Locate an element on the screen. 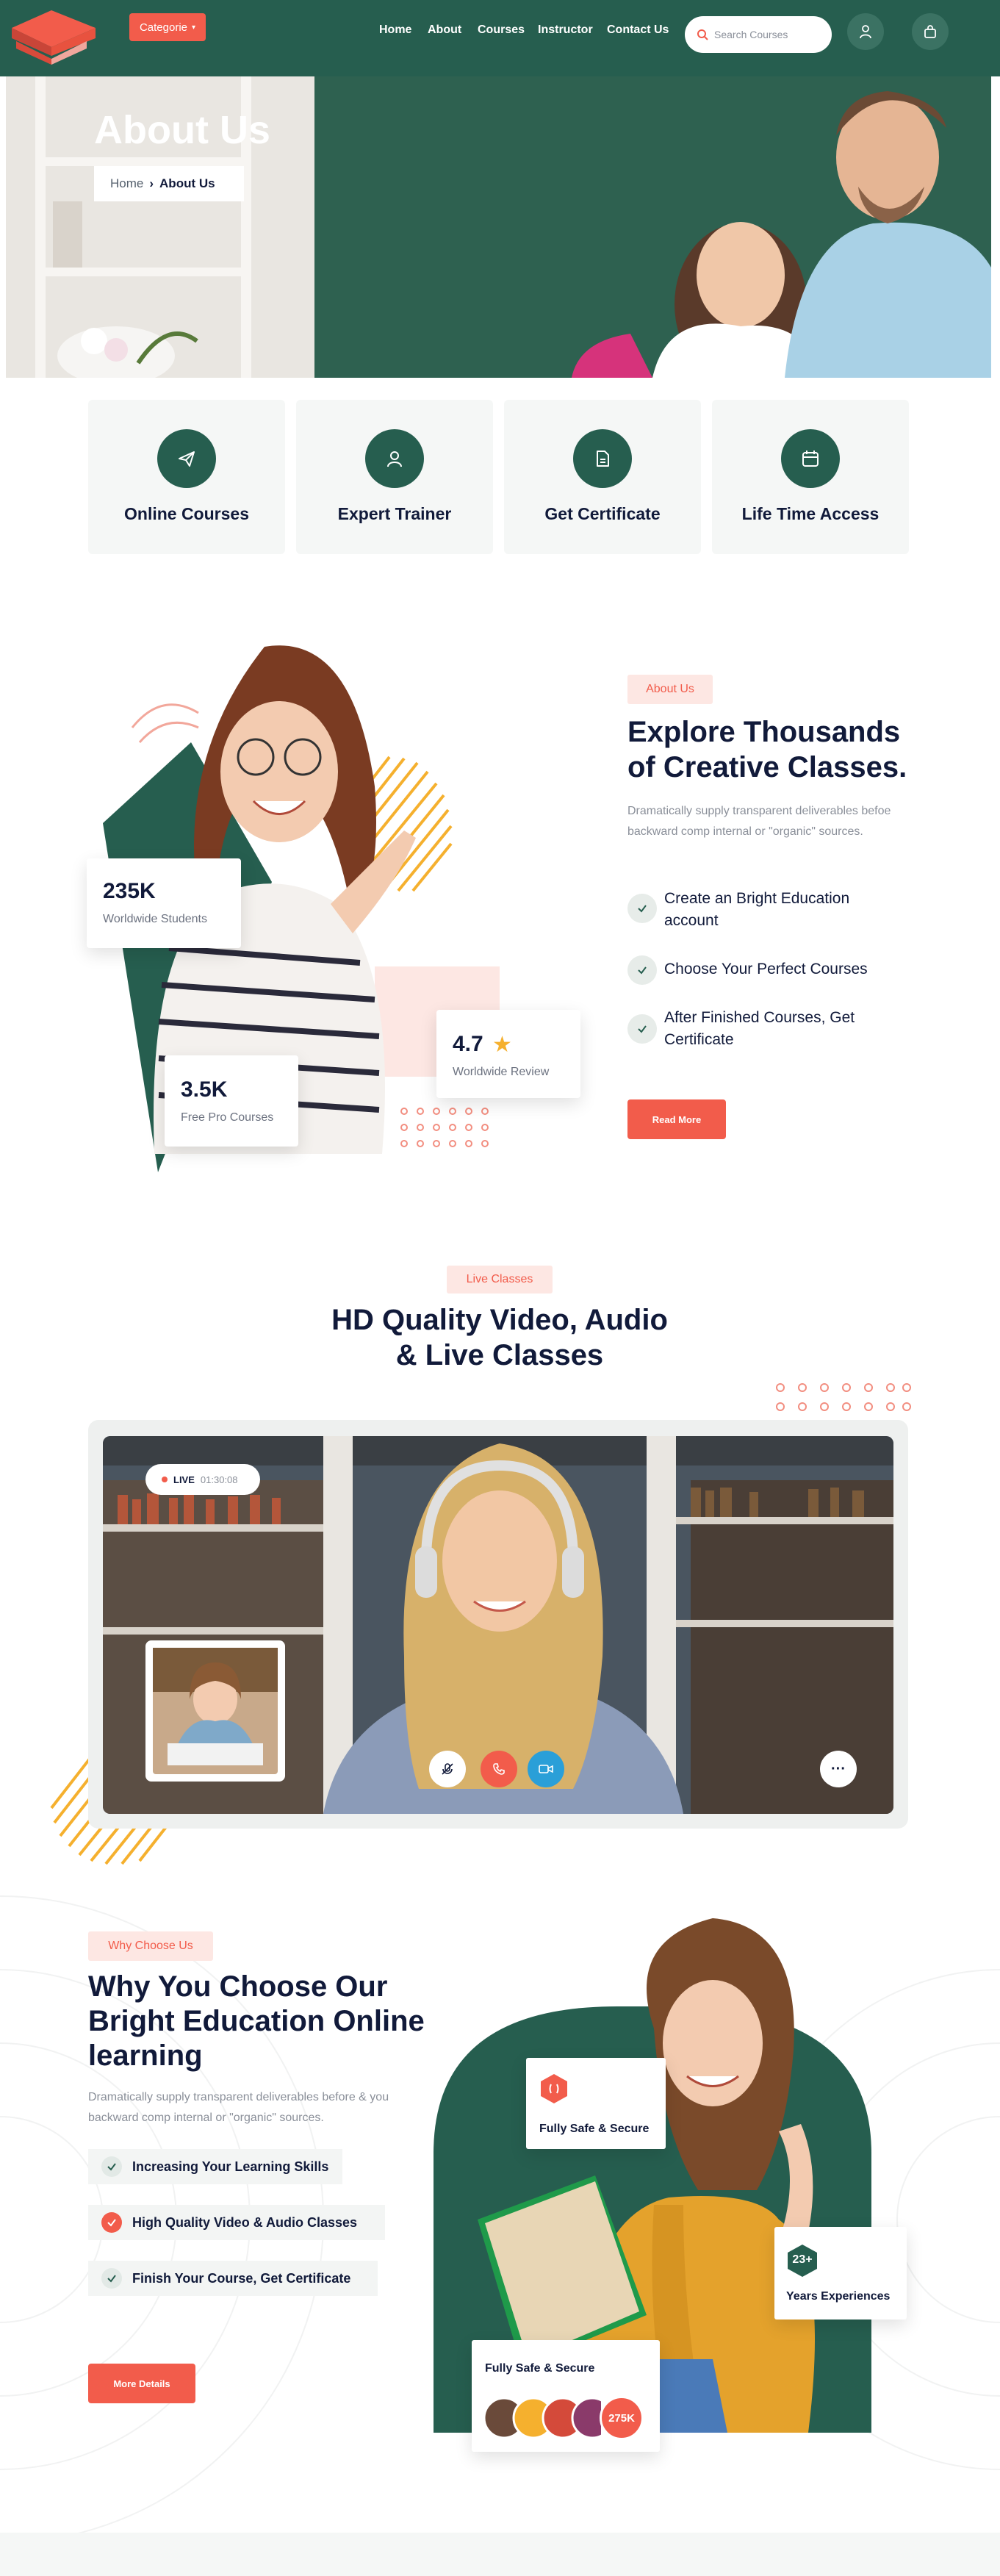 This screenshot has height=2576, width=1000. user-icon is located at coordinates (394, 459).